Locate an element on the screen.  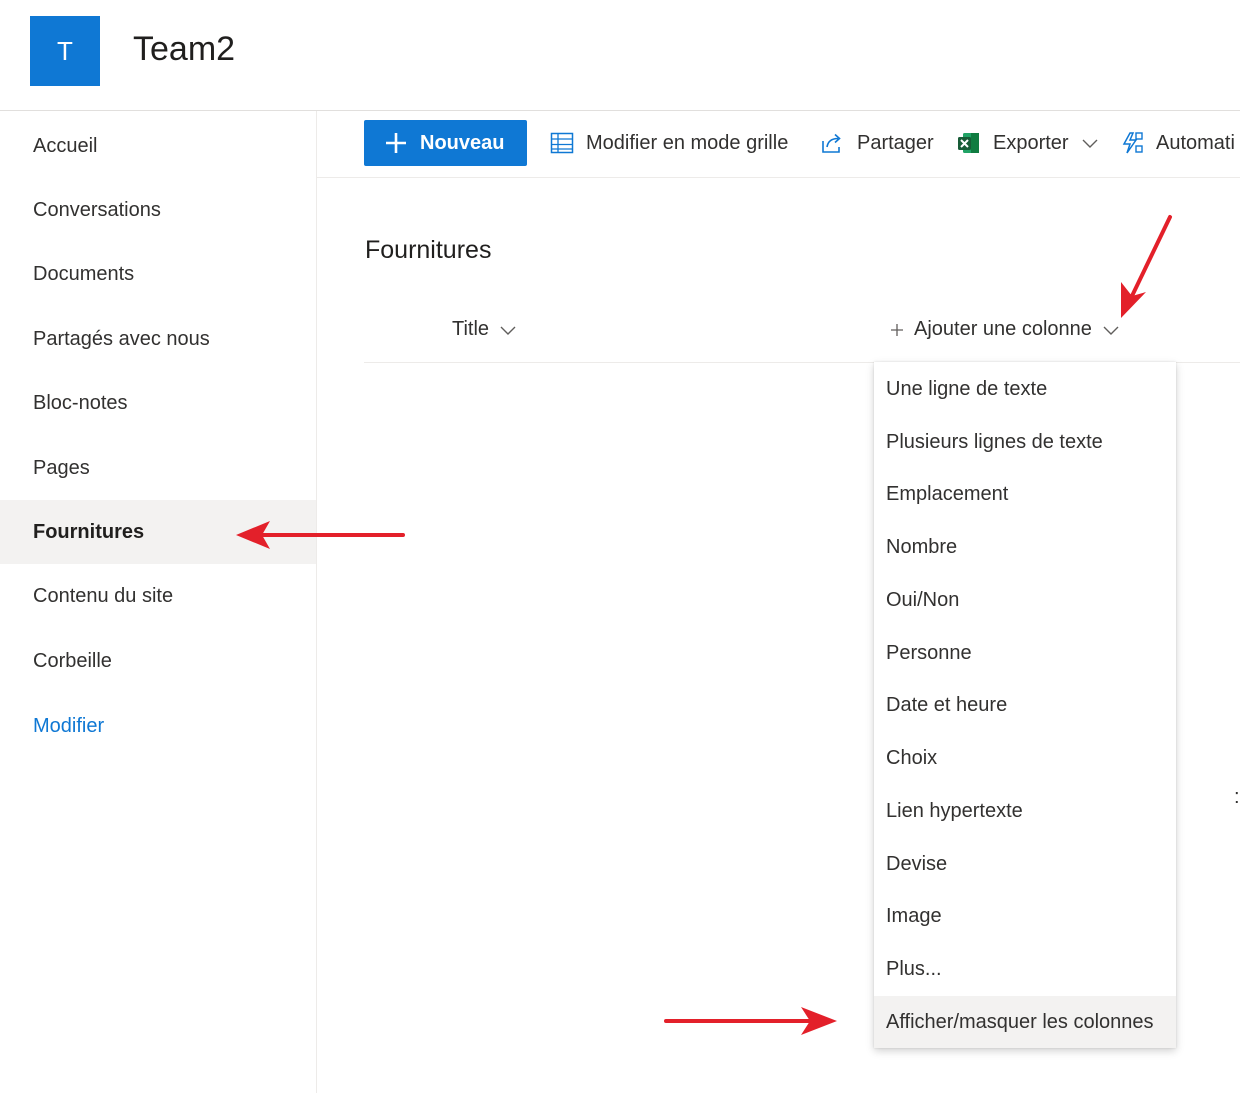
edit-grid-view-button: Modifier en mode grille is located at coordinates (669, 143).